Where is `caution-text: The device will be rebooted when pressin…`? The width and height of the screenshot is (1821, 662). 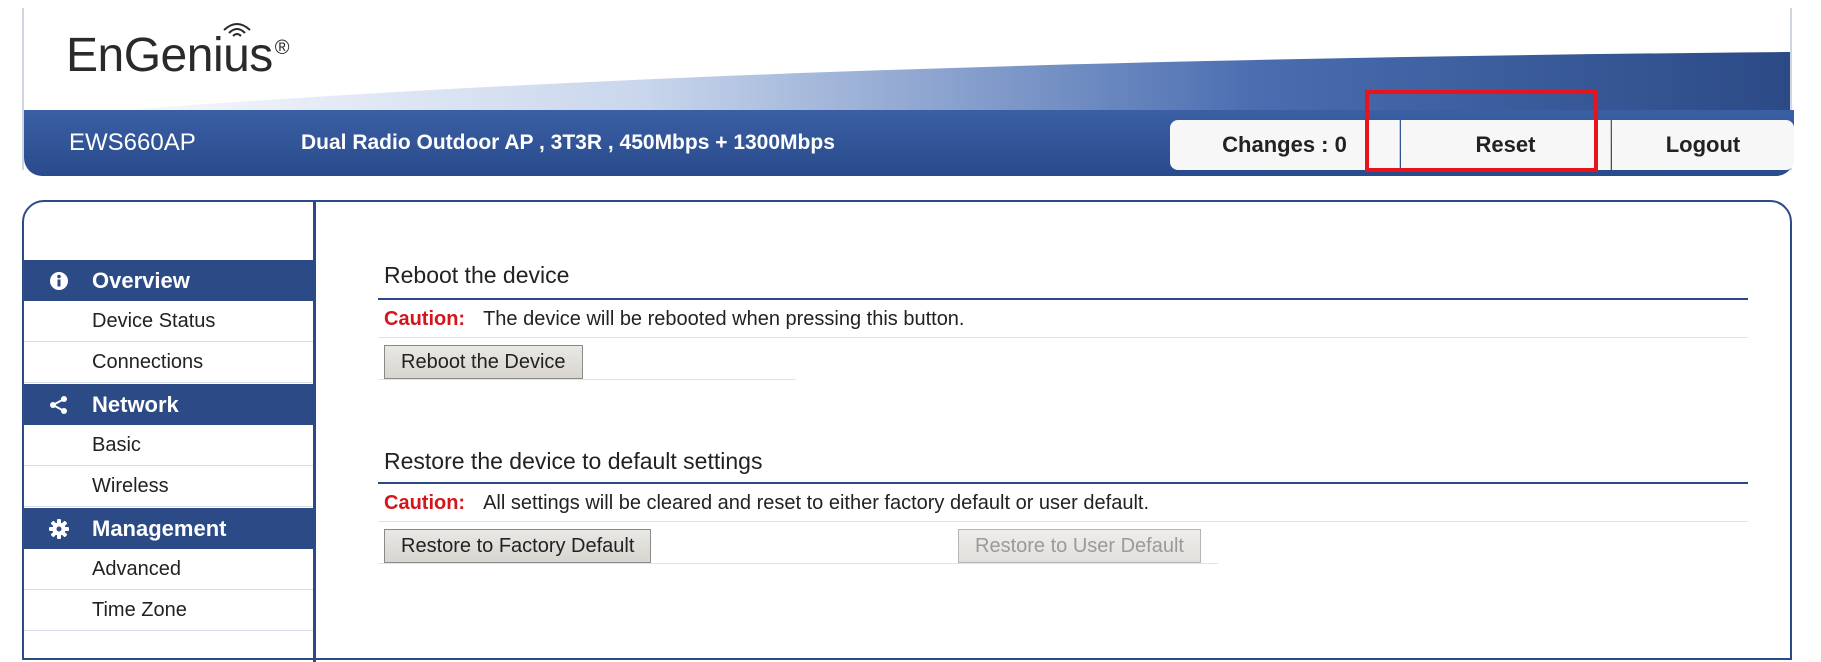 caution-text: The device will be rebooted when pressin… is located at coordinates (724, 319).